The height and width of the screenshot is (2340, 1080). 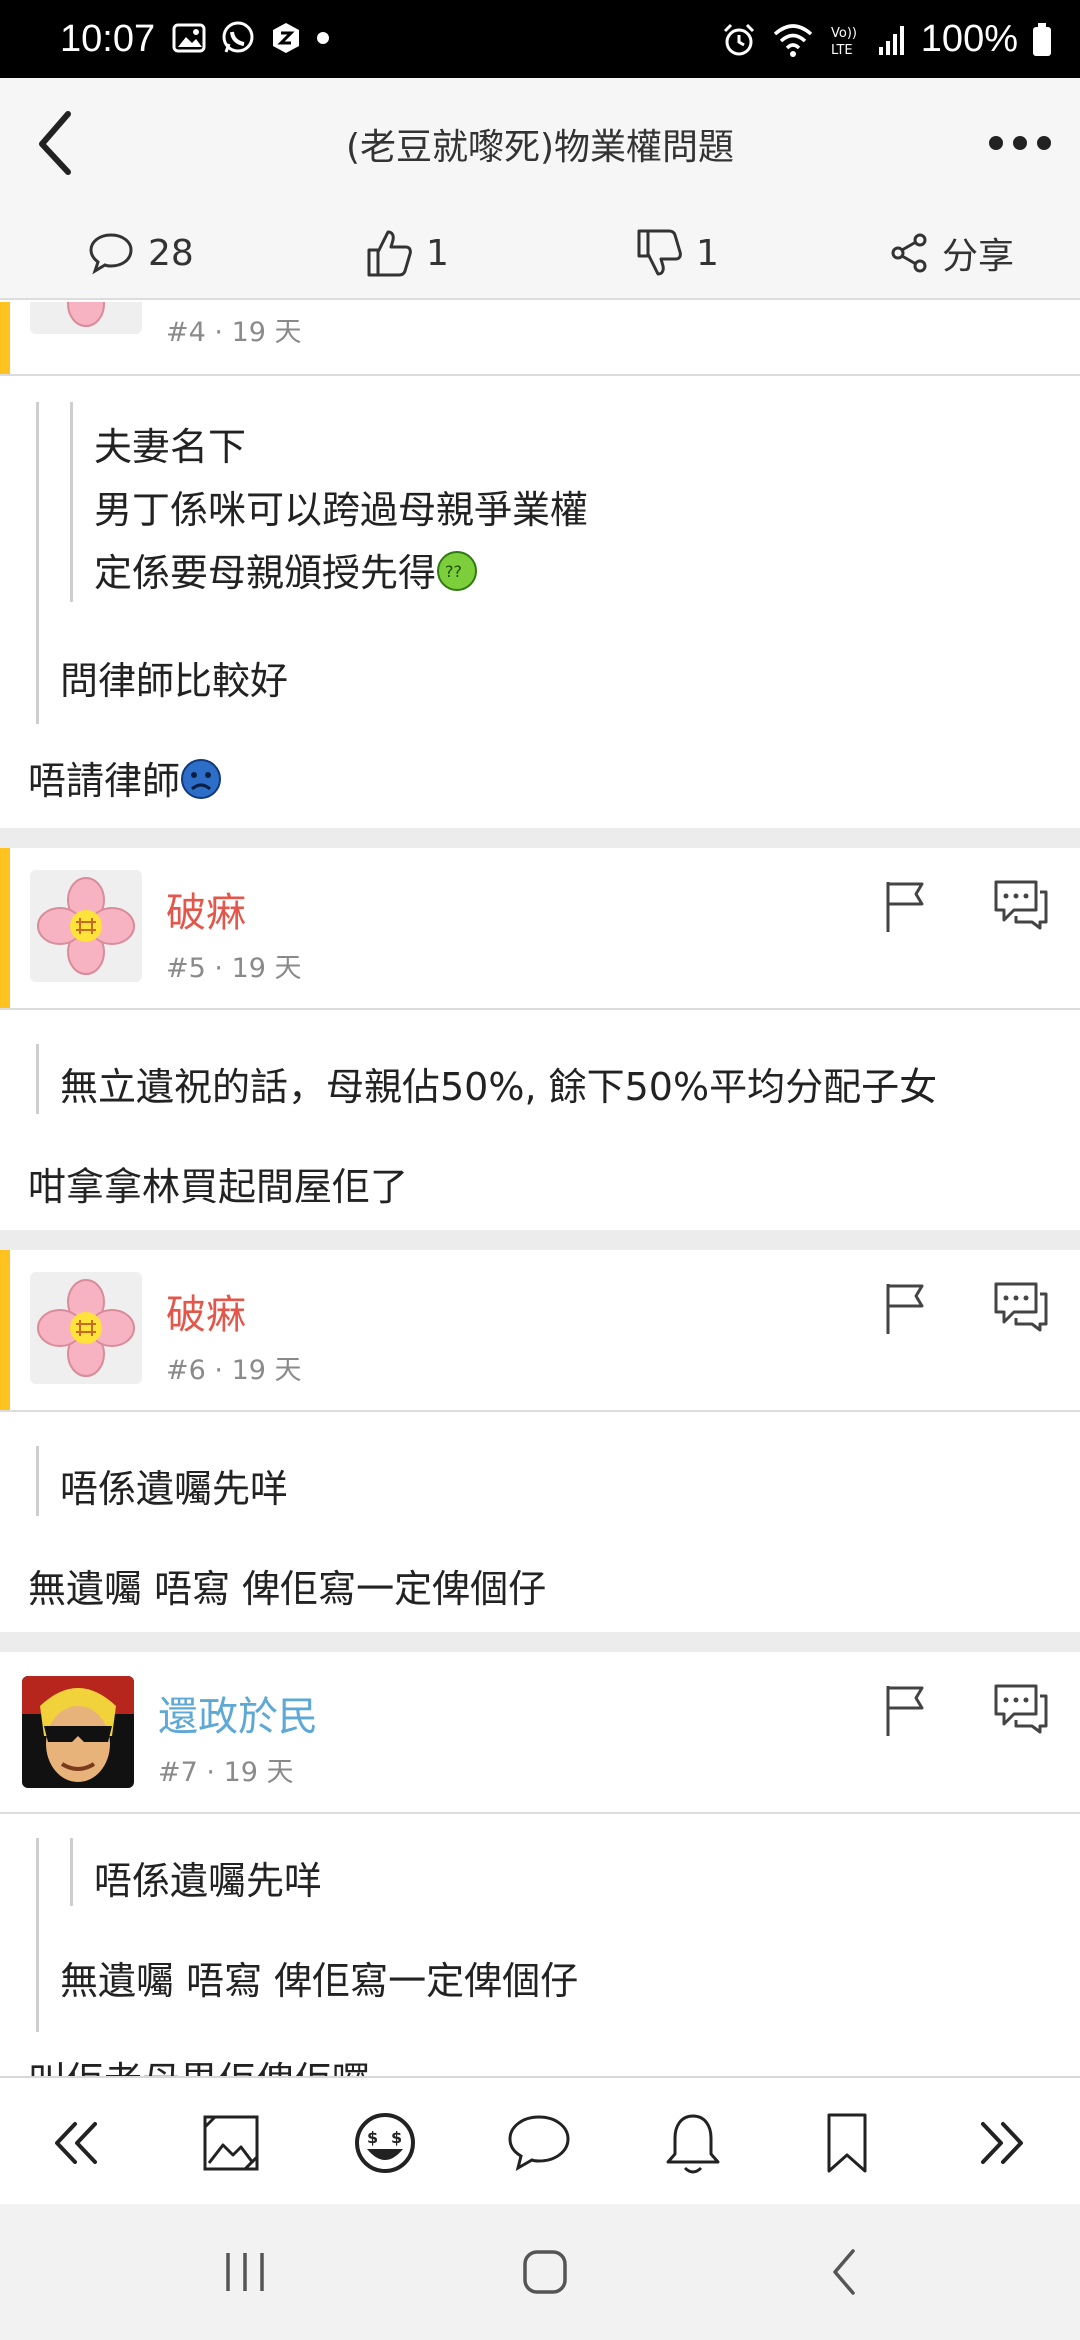 I want to click on battery-icon, so click(x=1042, y=39).